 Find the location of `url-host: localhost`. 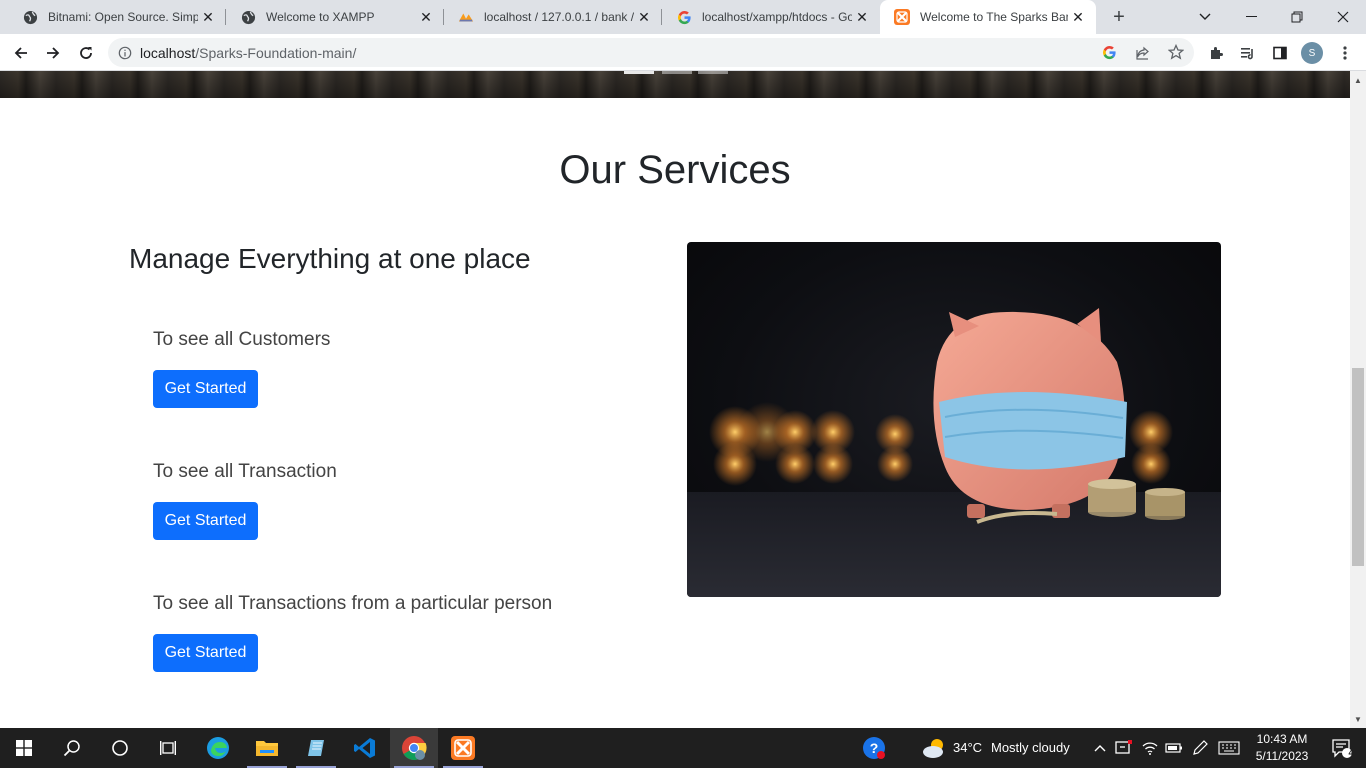

url-host: localhost is located at coordinates (168, 52).